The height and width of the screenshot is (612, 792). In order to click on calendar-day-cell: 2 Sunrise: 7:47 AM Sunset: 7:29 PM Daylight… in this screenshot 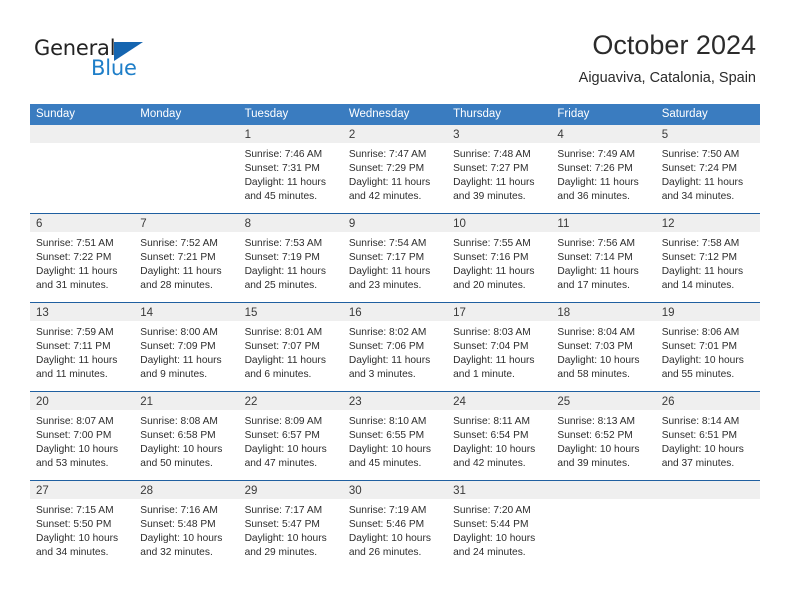, I will do `click(395, 169)`.